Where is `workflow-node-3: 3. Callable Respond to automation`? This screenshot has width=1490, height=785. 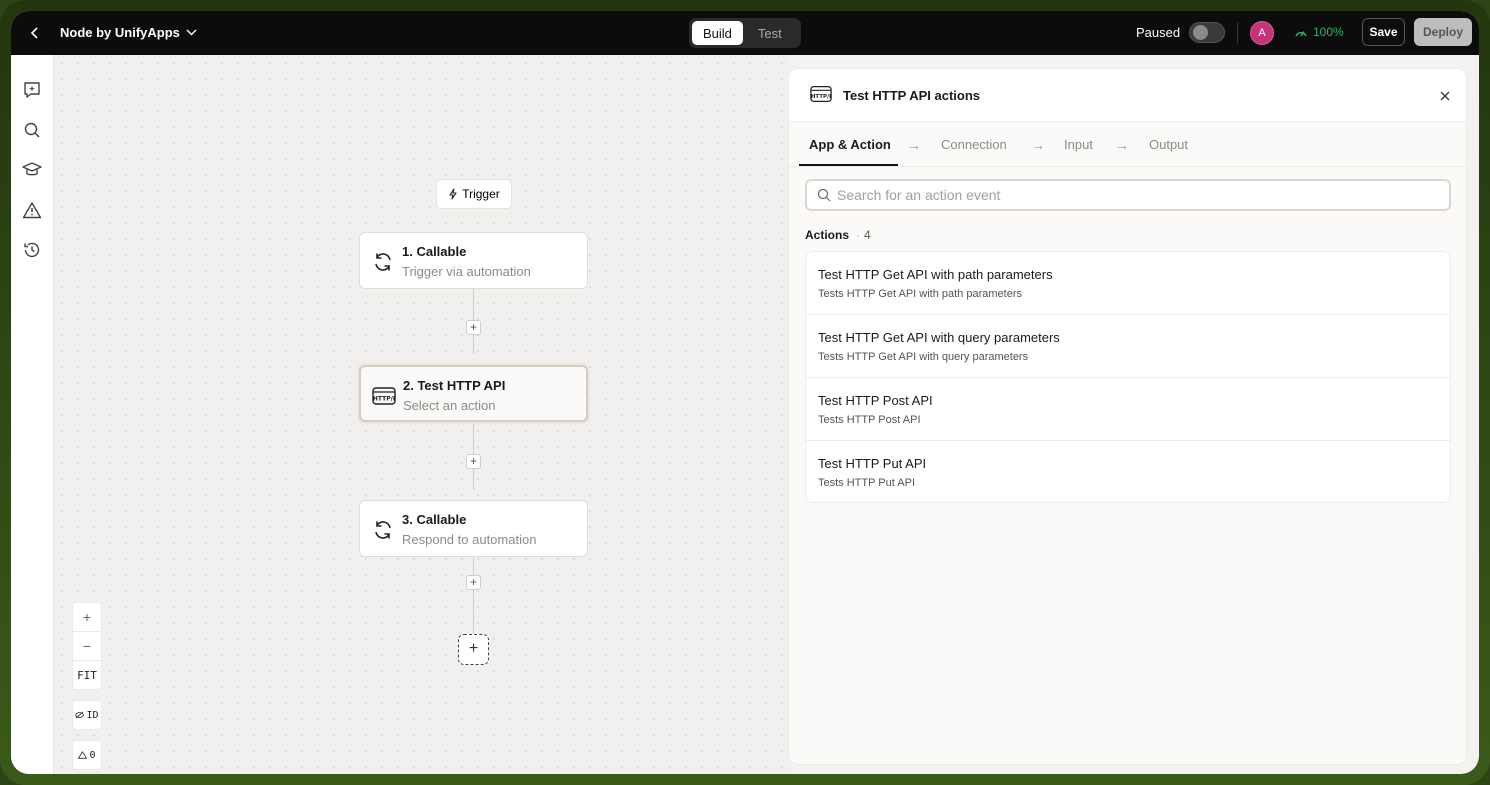
workflow-node-3: 3. Callable Respond to automation is located at coordinates (473, 528).